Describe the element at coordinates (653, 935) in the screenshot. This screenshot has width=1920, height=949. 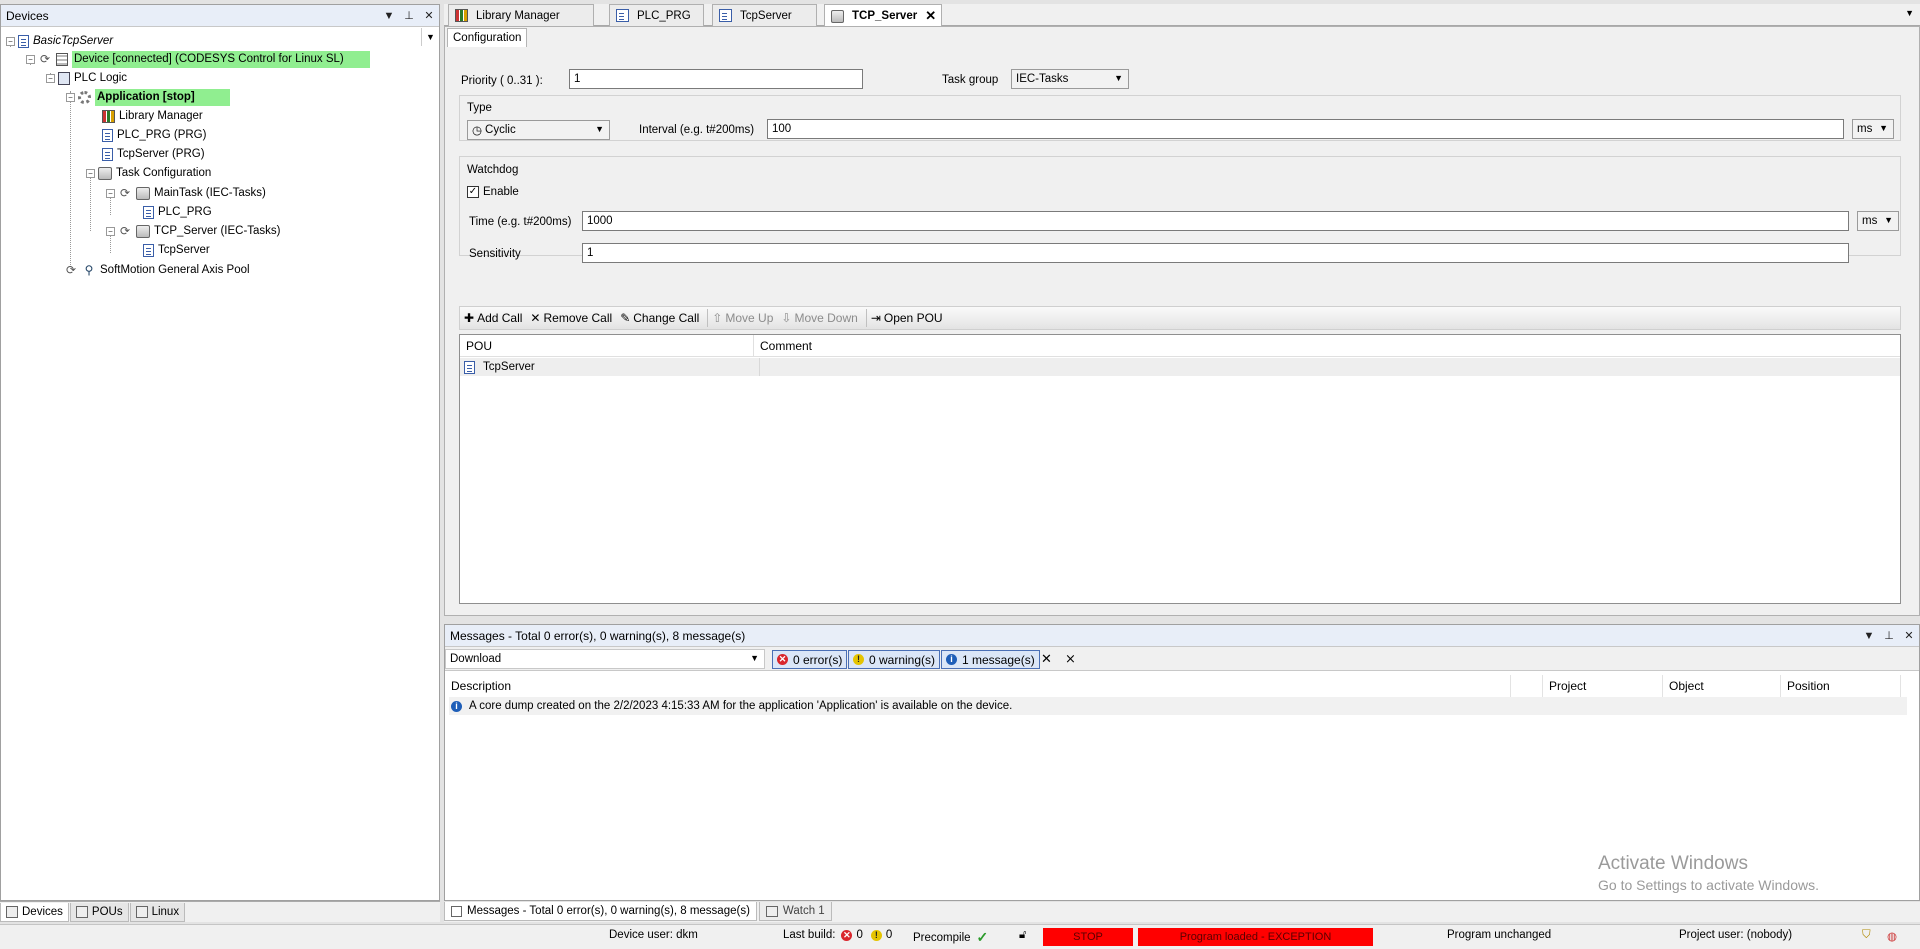
I see `device-user: Device user: dkm` at that location.